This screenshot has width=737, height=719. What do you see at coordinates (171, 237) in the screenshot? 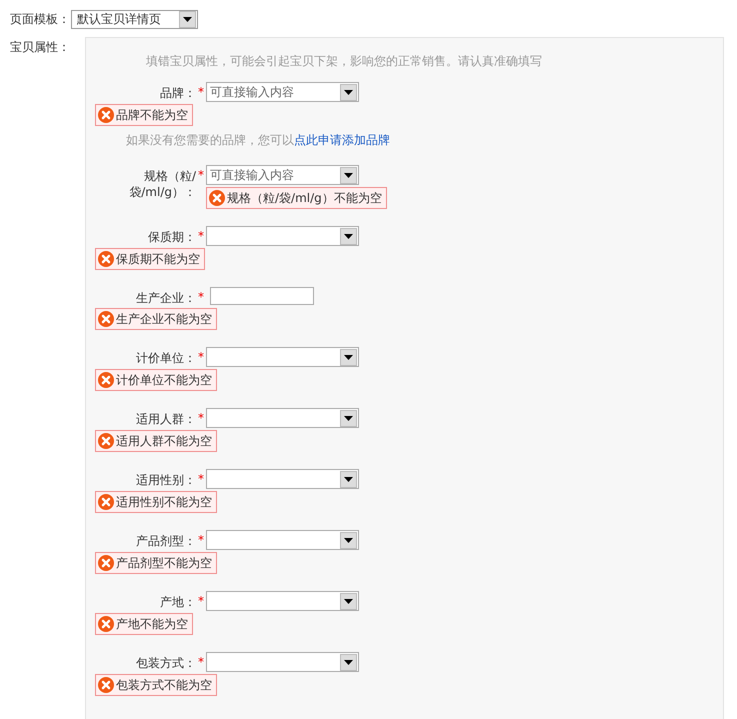
I see `field-label: 保质期：` at bounding box center [171, 237].